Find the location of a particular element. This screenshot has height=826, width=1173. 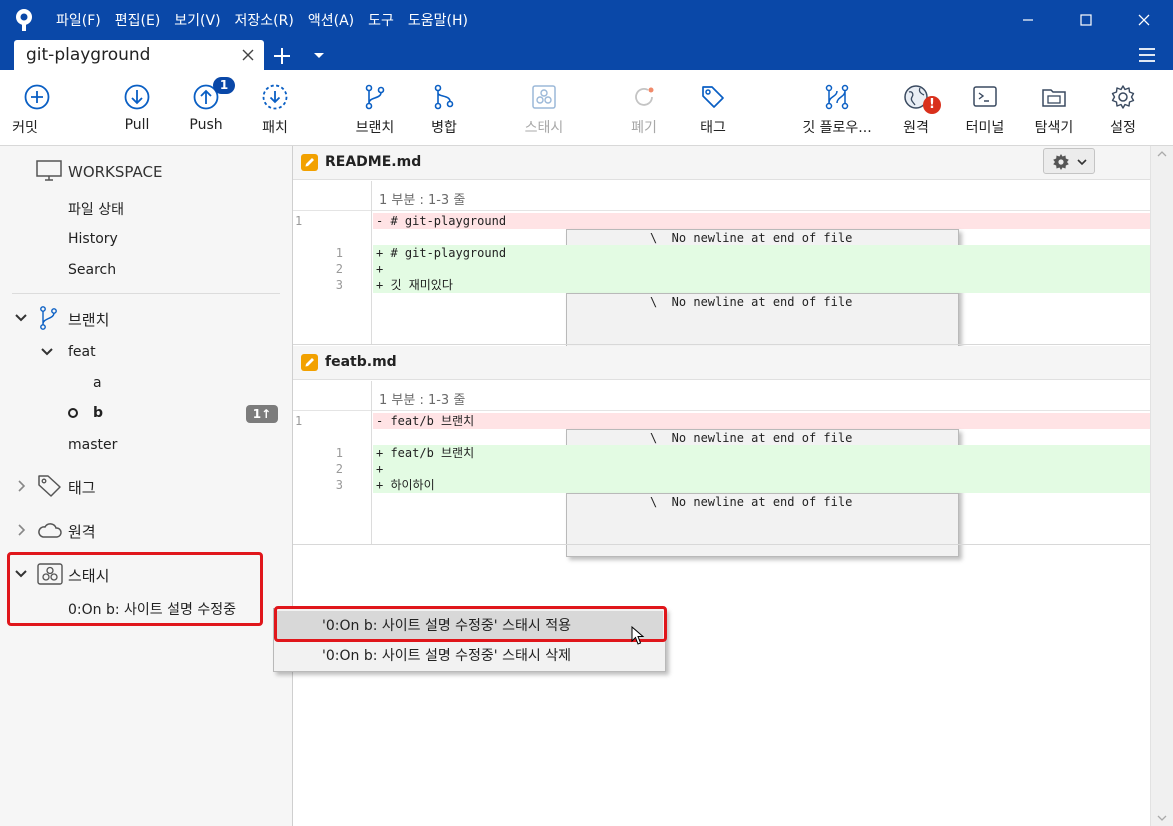

branch-folder-feat: feat is located at coordinates (82, 352).